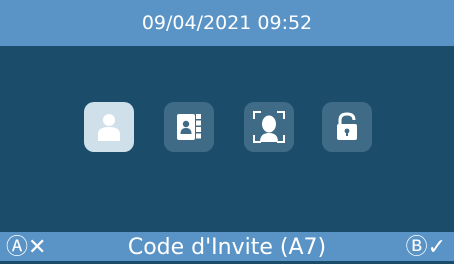  I want to click on confirm-button: Ⓑ✓, so click(426, 246).